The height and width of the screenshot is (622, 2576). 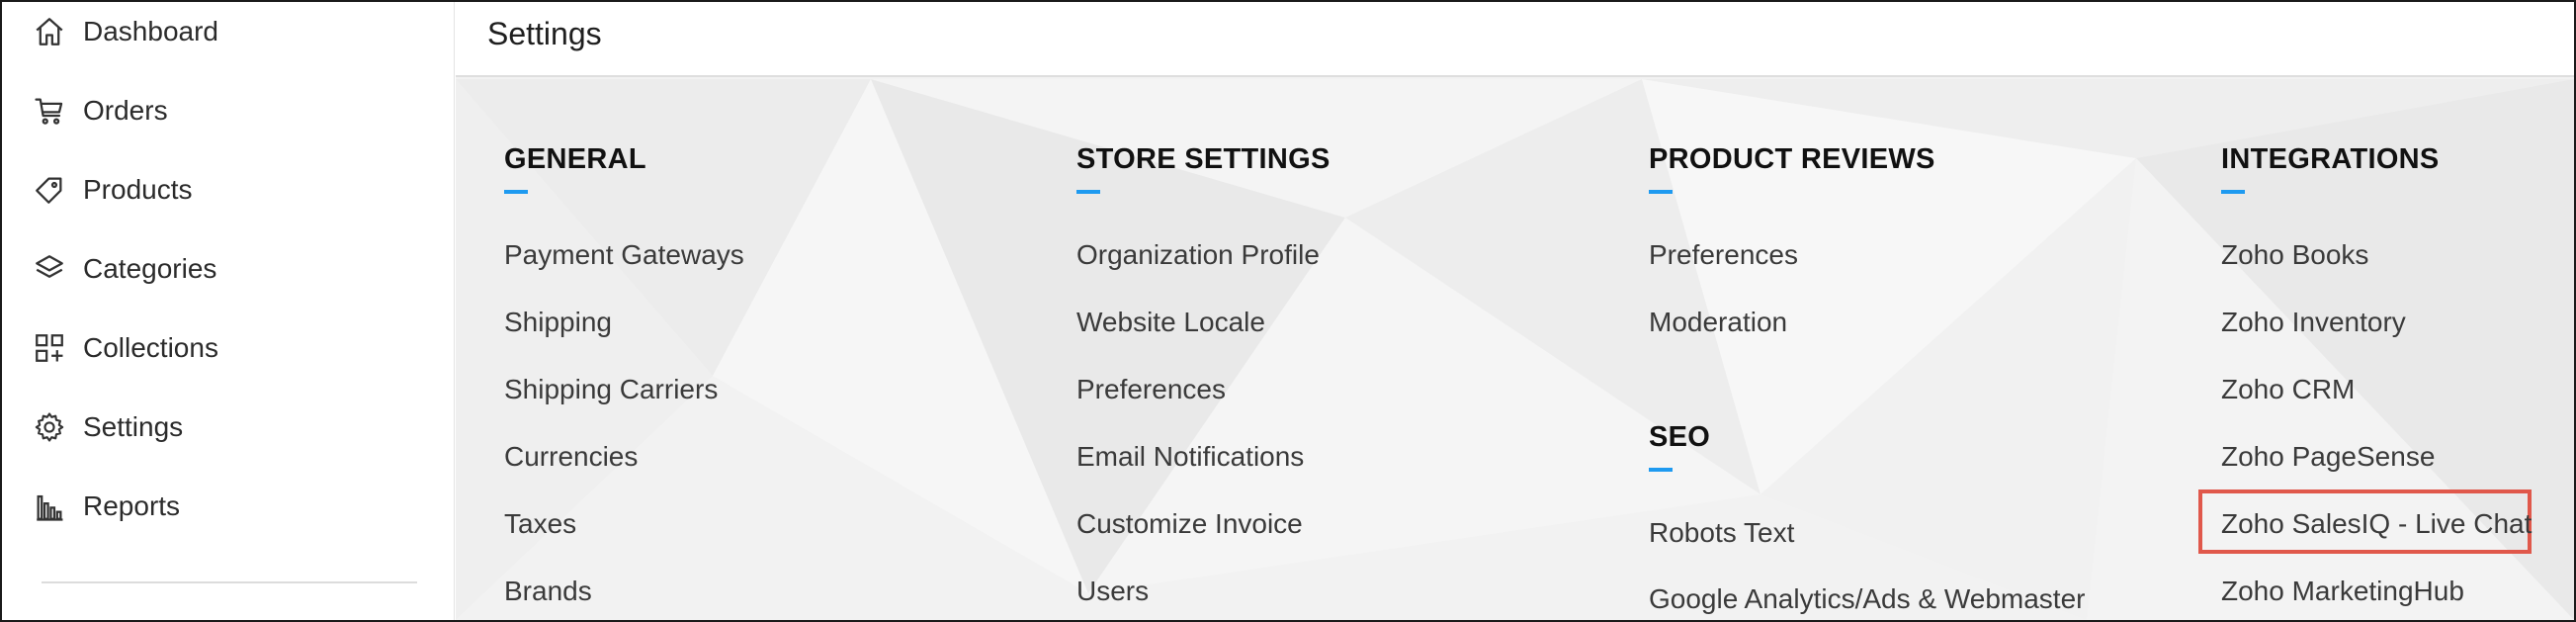 What do you see at coordinates (2342, 591) in the screenshot?
I see `link-zoho-marketinghub: Zoho MarketingHub` at bounding box center [2342, 591].